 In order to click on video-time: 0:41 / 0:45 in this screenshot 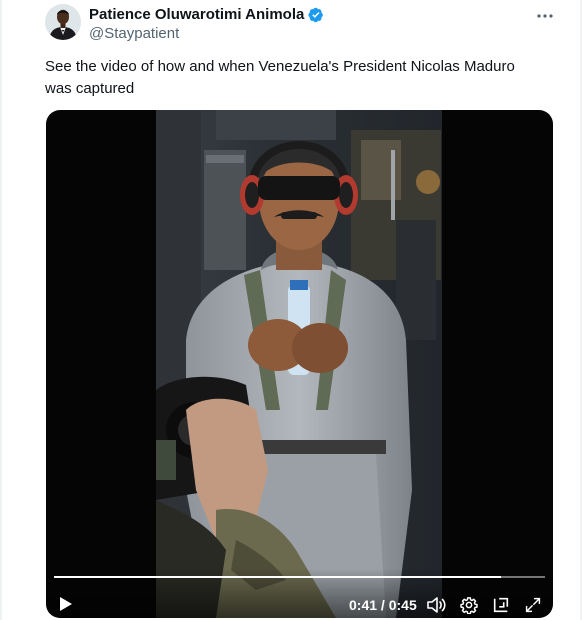, I will do `click(383, 605)`.